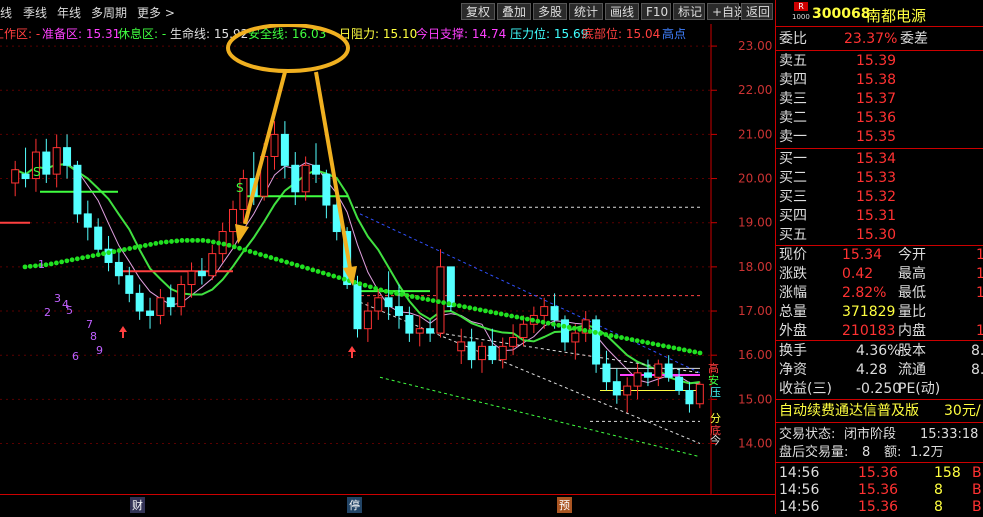  Describe the element at coordinates (912, 255) in the screenshot. I see `stat-label: 今开` at that location.